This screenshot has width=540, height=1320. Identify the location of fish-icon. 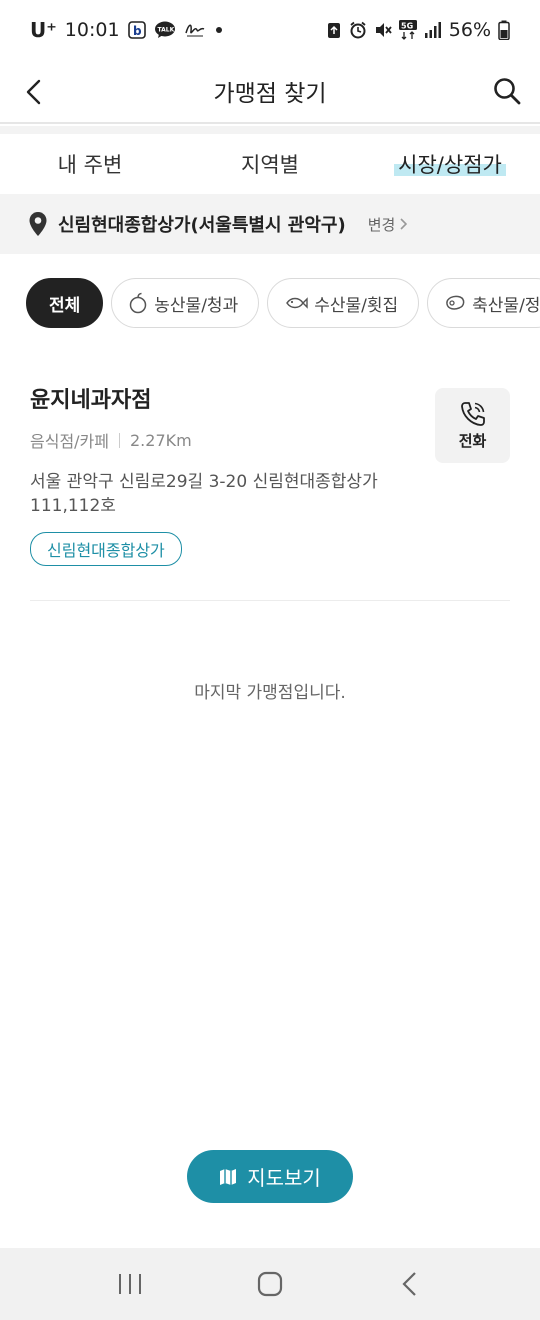
(297, 303).